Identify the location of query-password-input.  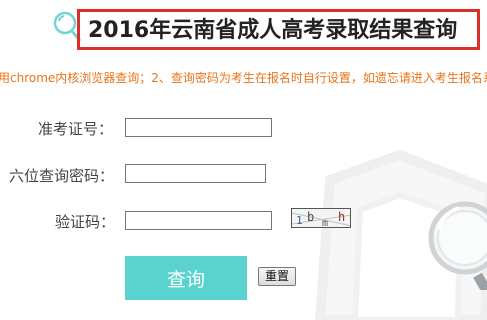
(195, 173).